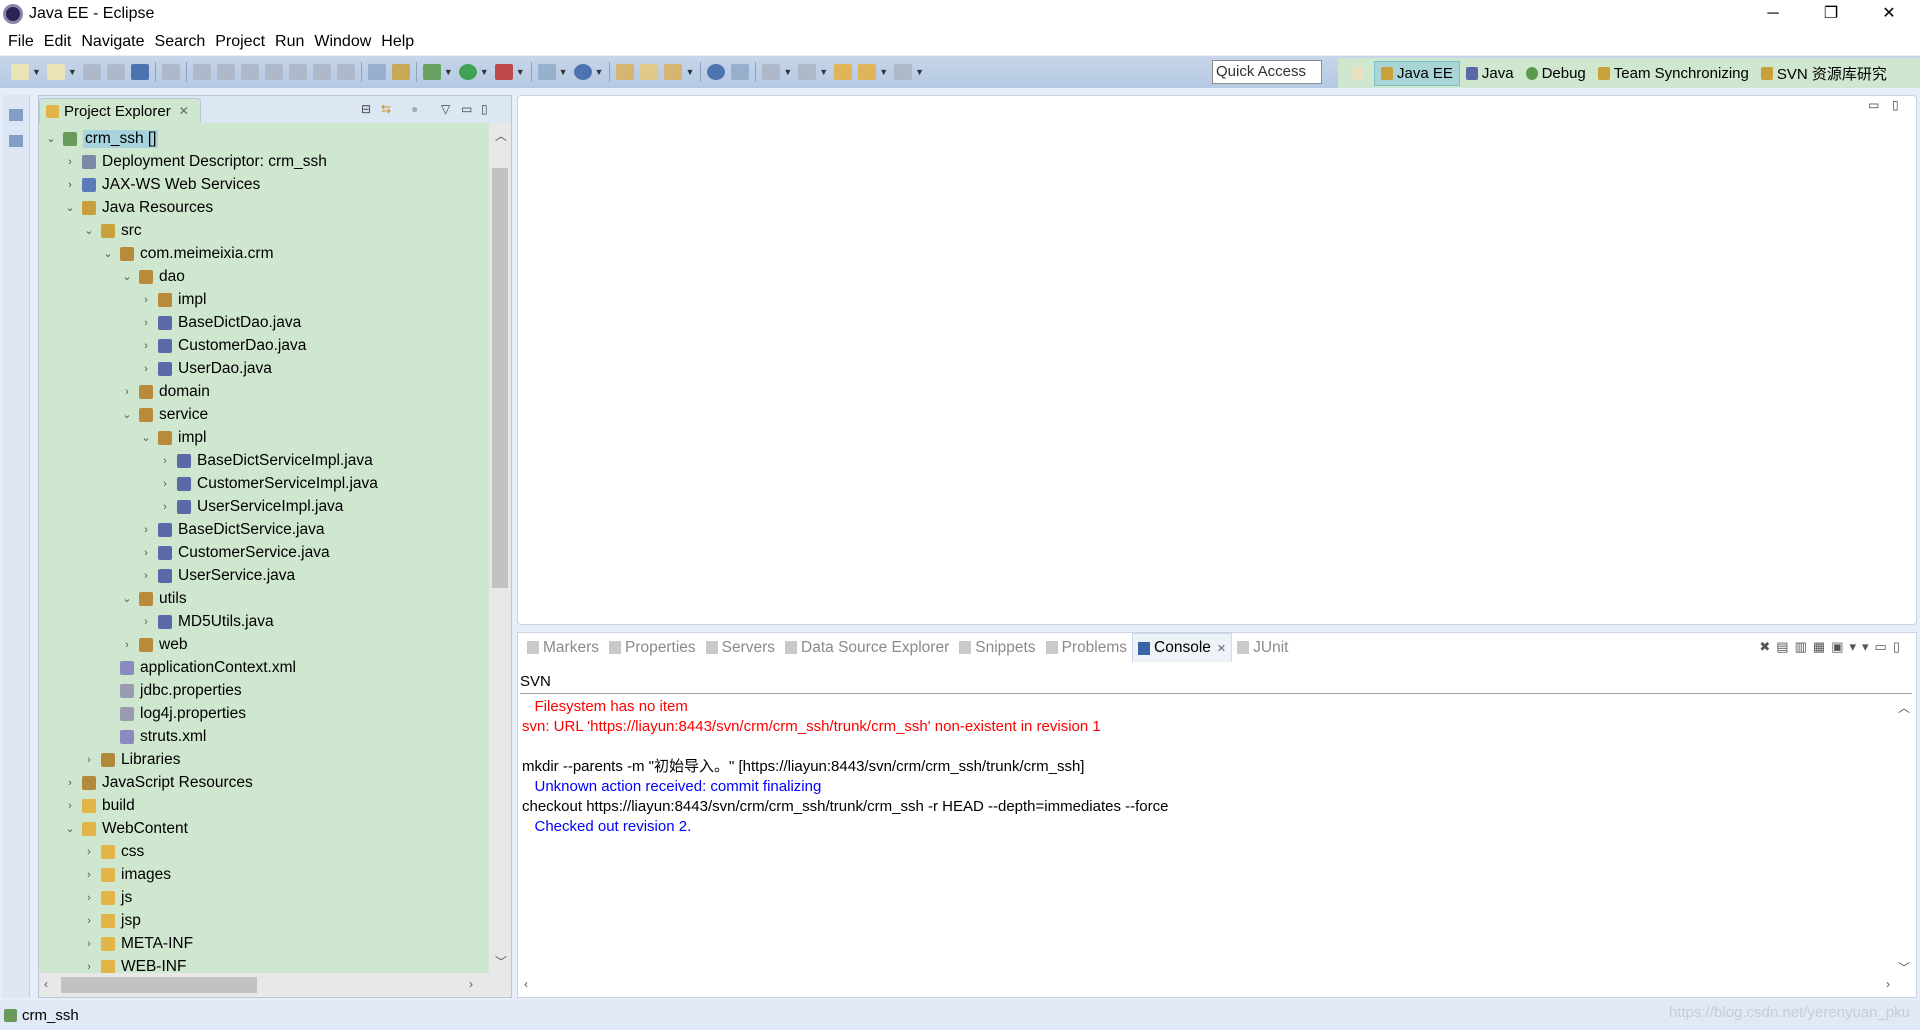  I want to click on perspective-java-ee: Java EE, so click(1417, 73).